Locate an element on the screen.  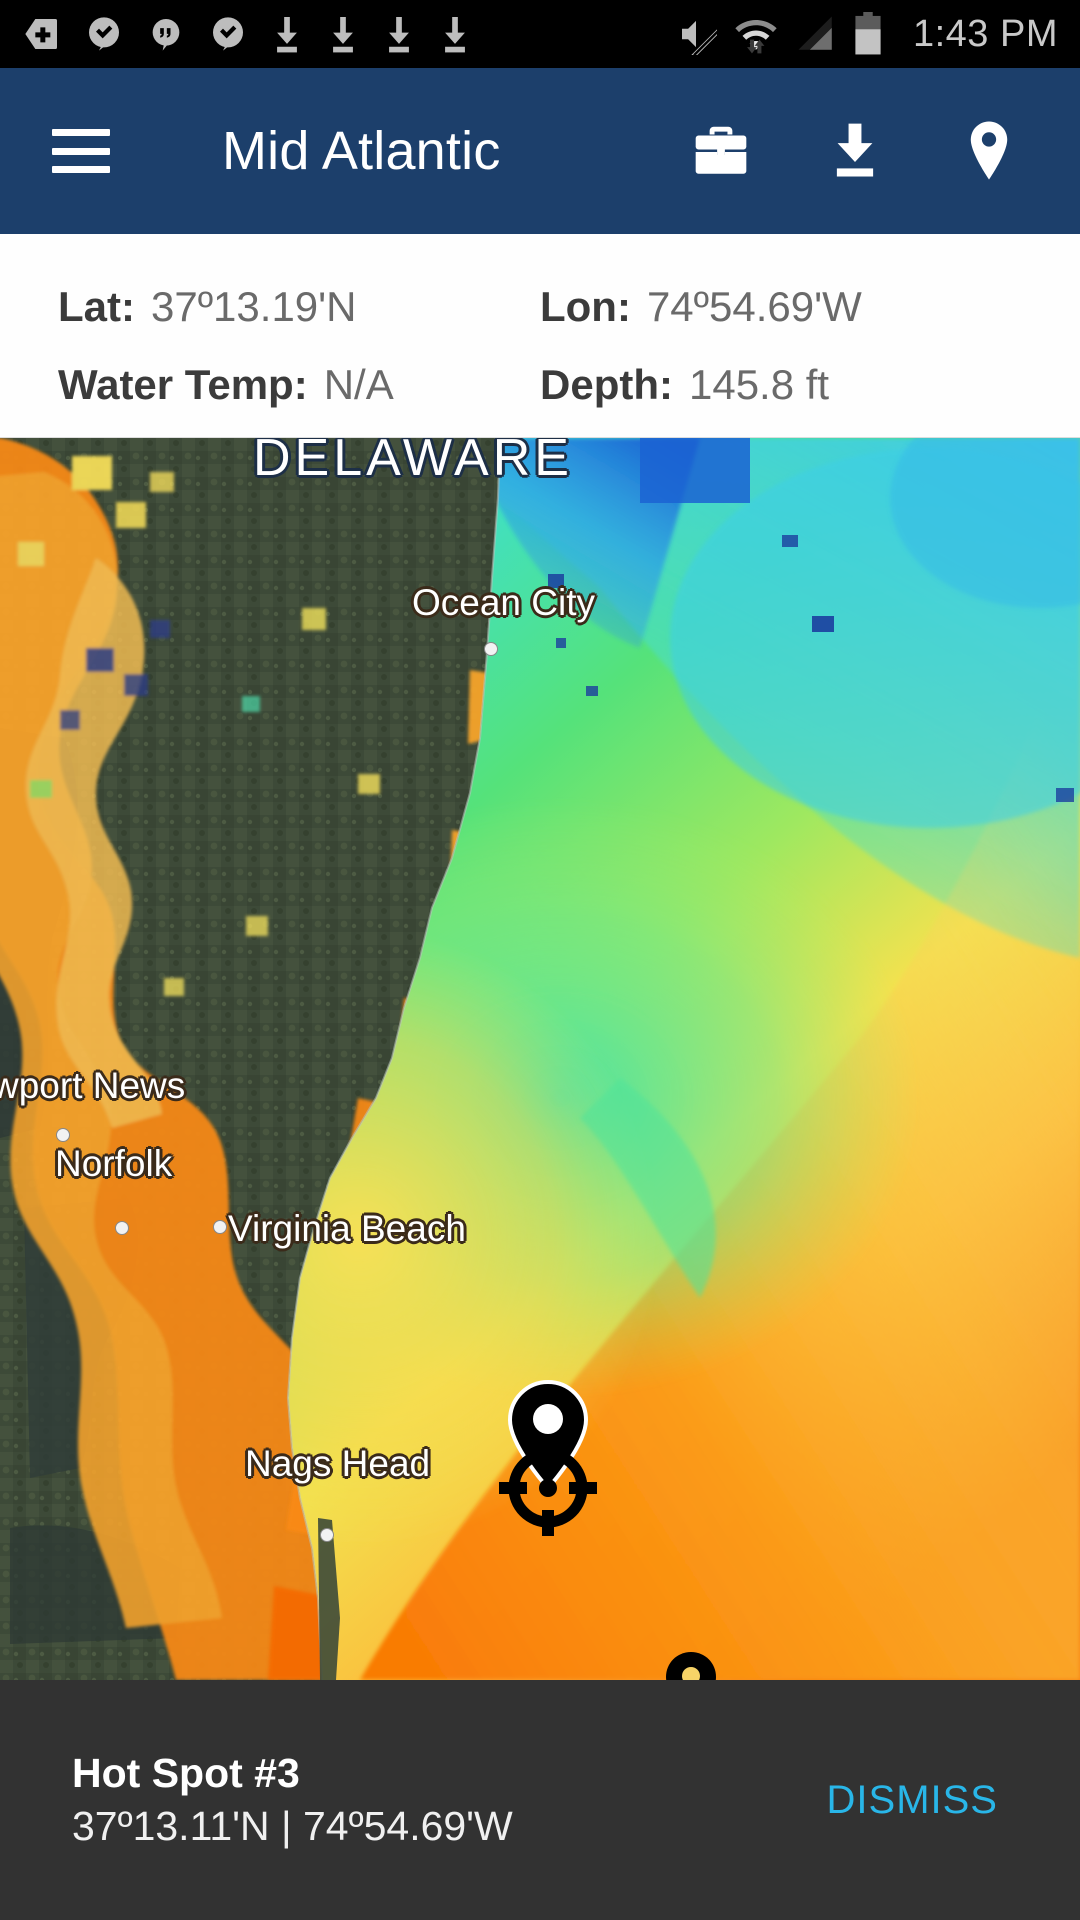
app-bar-actions is located at coordinates (884, 151).